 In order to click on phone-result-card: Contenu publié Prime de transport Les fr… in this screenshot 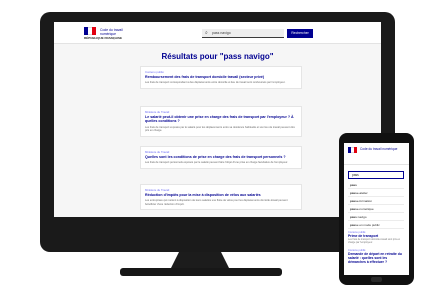, I will do `click(376, 238)`.